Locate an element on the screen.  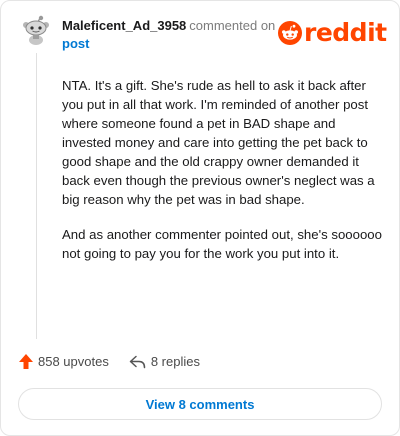
username-link: Maleficent_Ad_3958 is located at coordinates (124, 25).